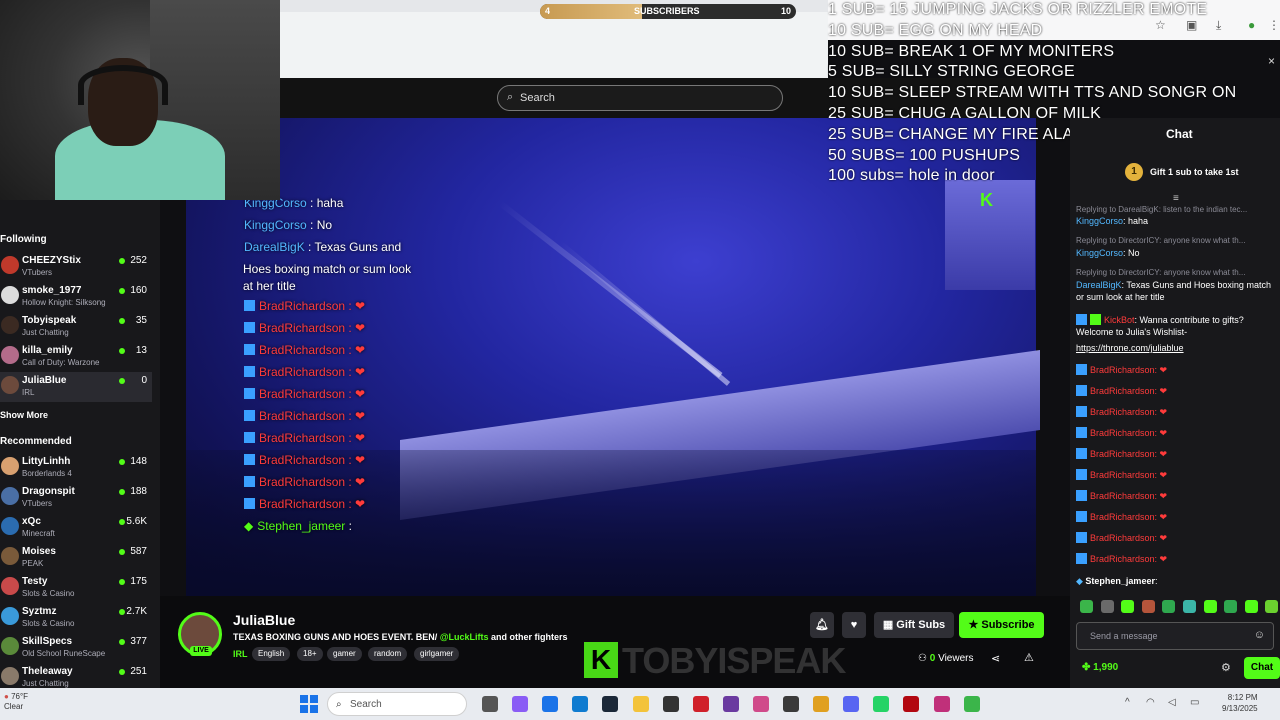  I want to click on show-more-link: Show More, so click(24, 415).